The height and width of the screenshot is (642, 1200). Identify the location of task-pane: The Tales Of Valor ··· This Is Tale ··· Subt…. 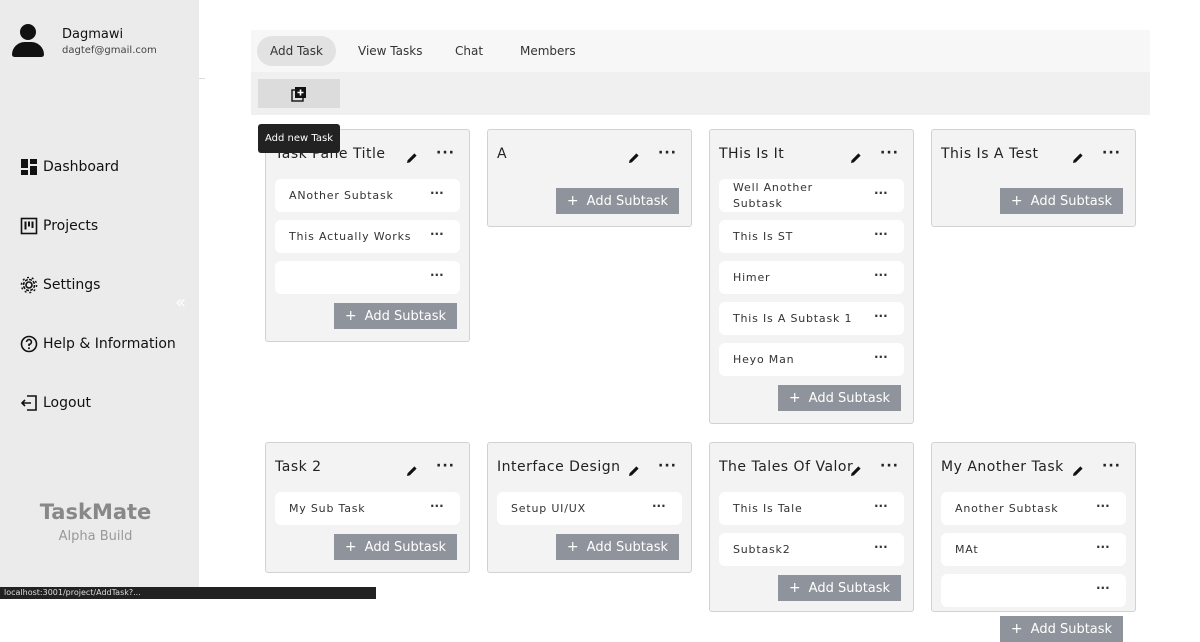
(811, 527).